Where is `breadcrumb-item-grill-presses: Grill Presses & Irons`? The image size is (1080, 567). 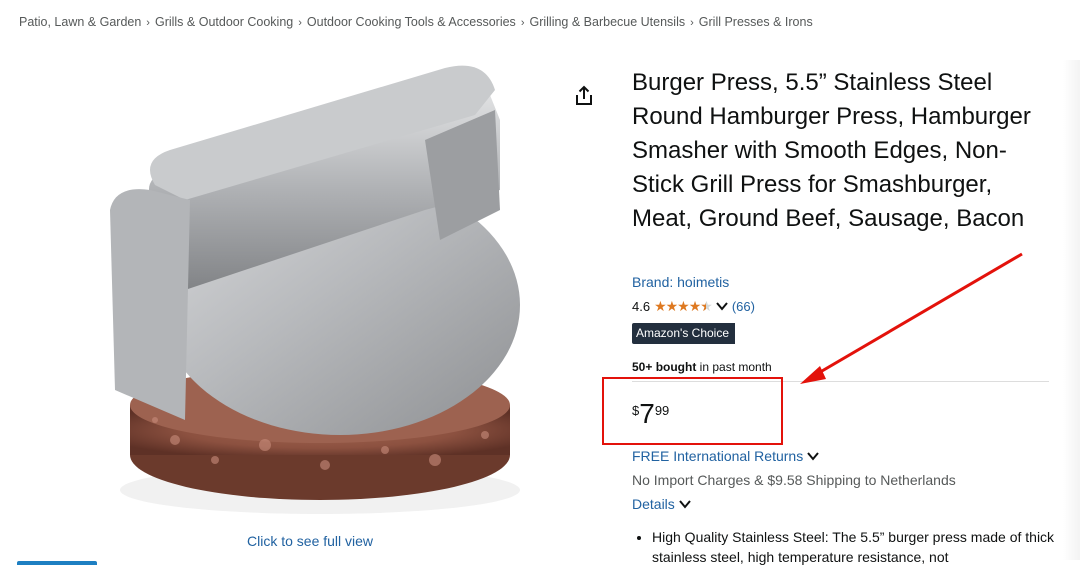
breadcrumb-item-grill-presses: Grill Presses & Irons is located at coordinates (756, 22).